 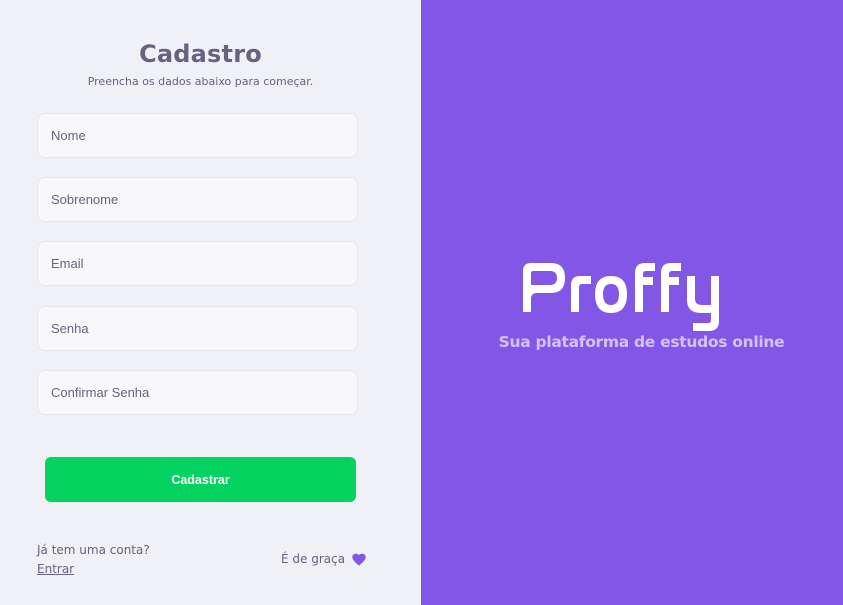 I want to click on email-input, so click(x=197, y=263).